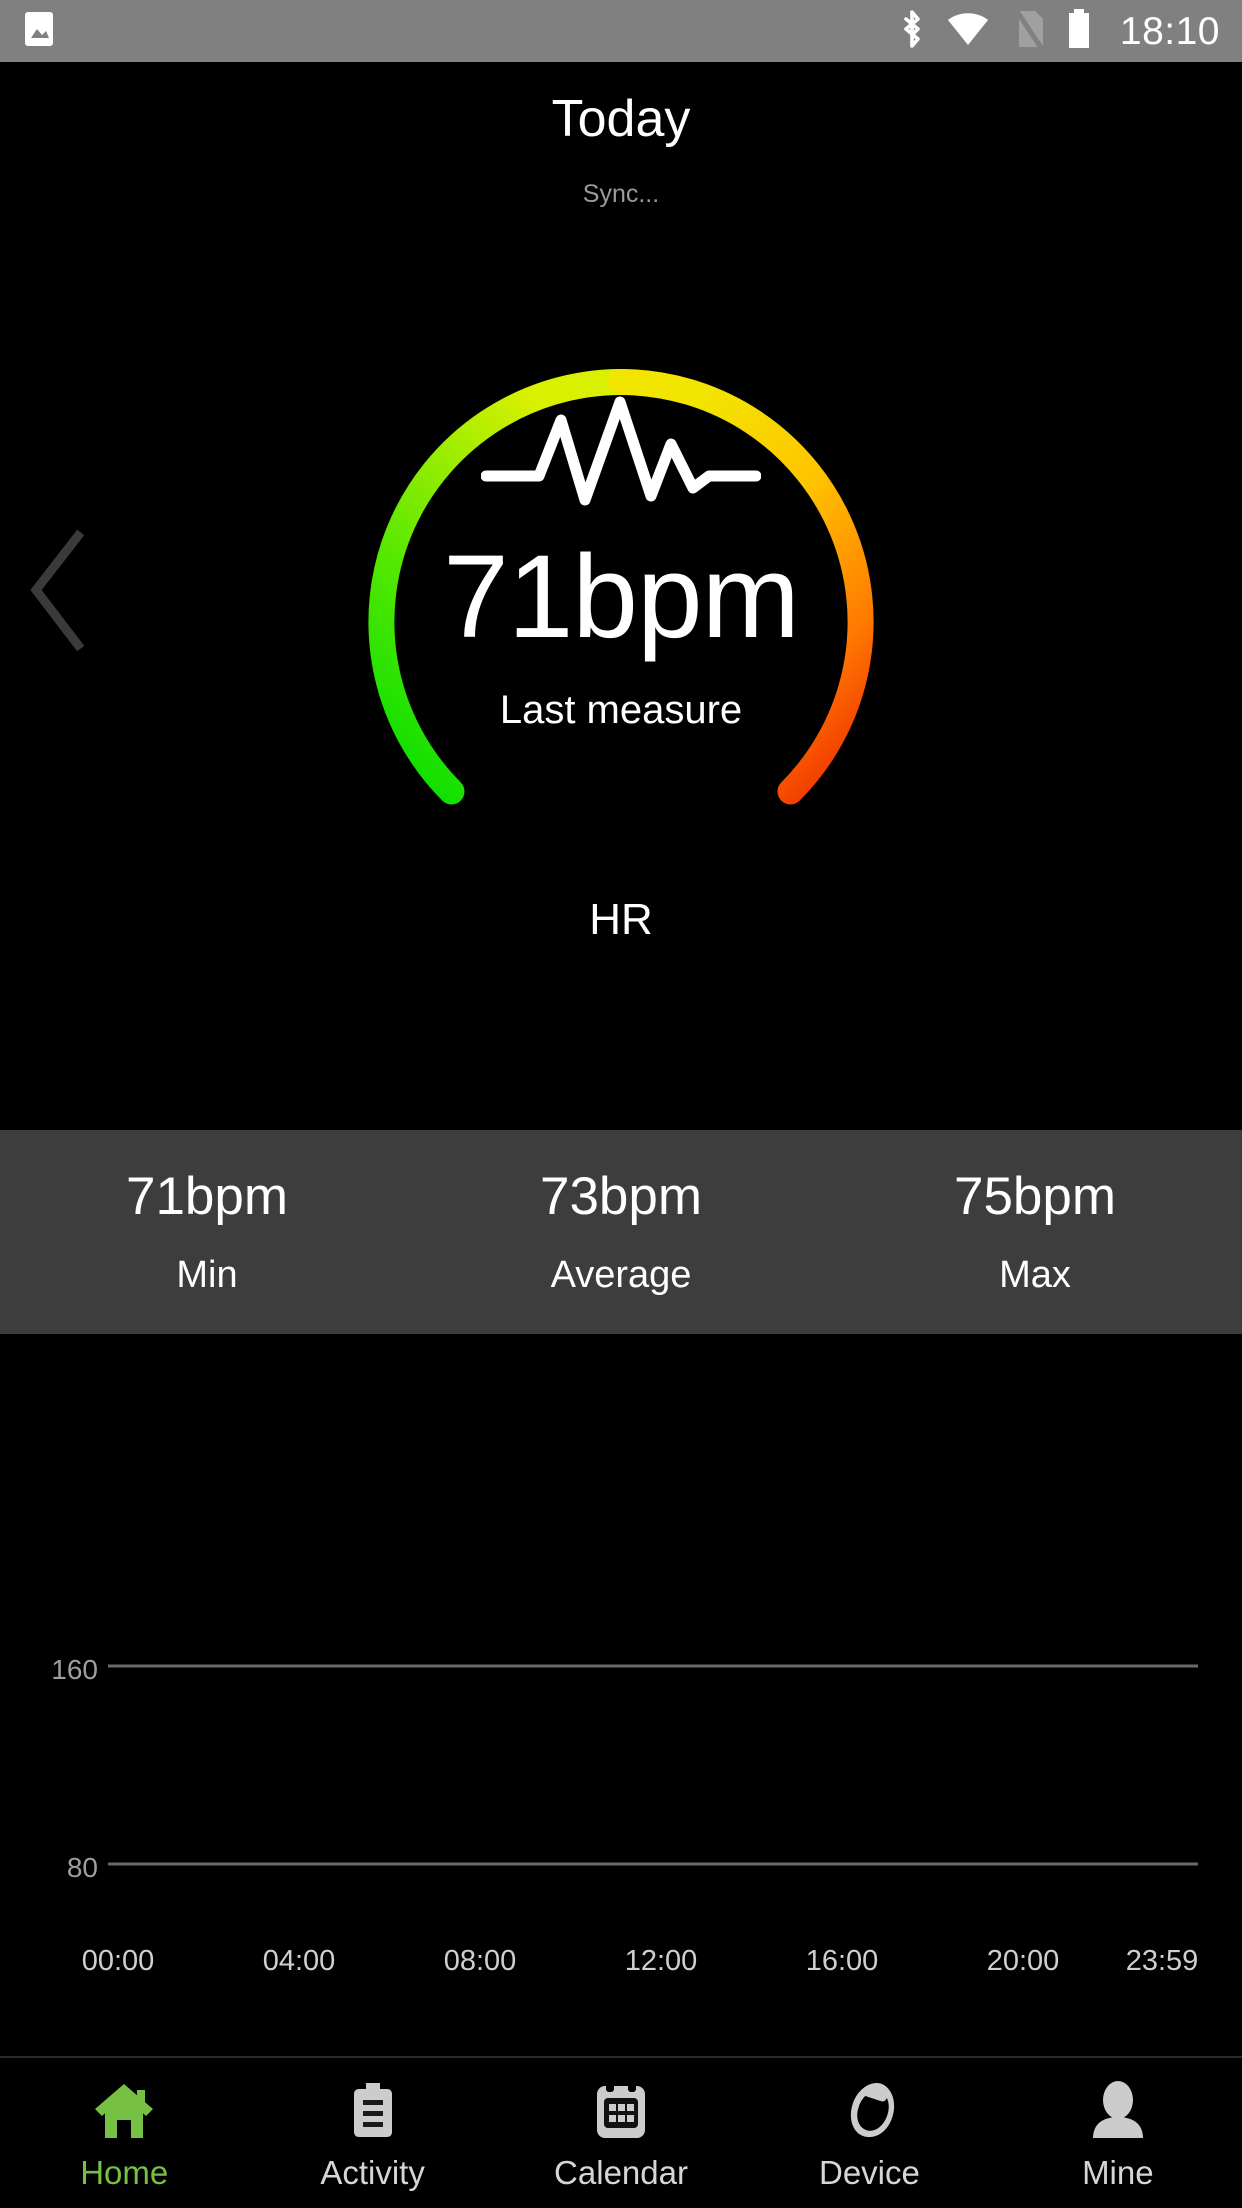 The image size is (1242, 2208). I want to click on calendar-icon, so click(621, 2109).